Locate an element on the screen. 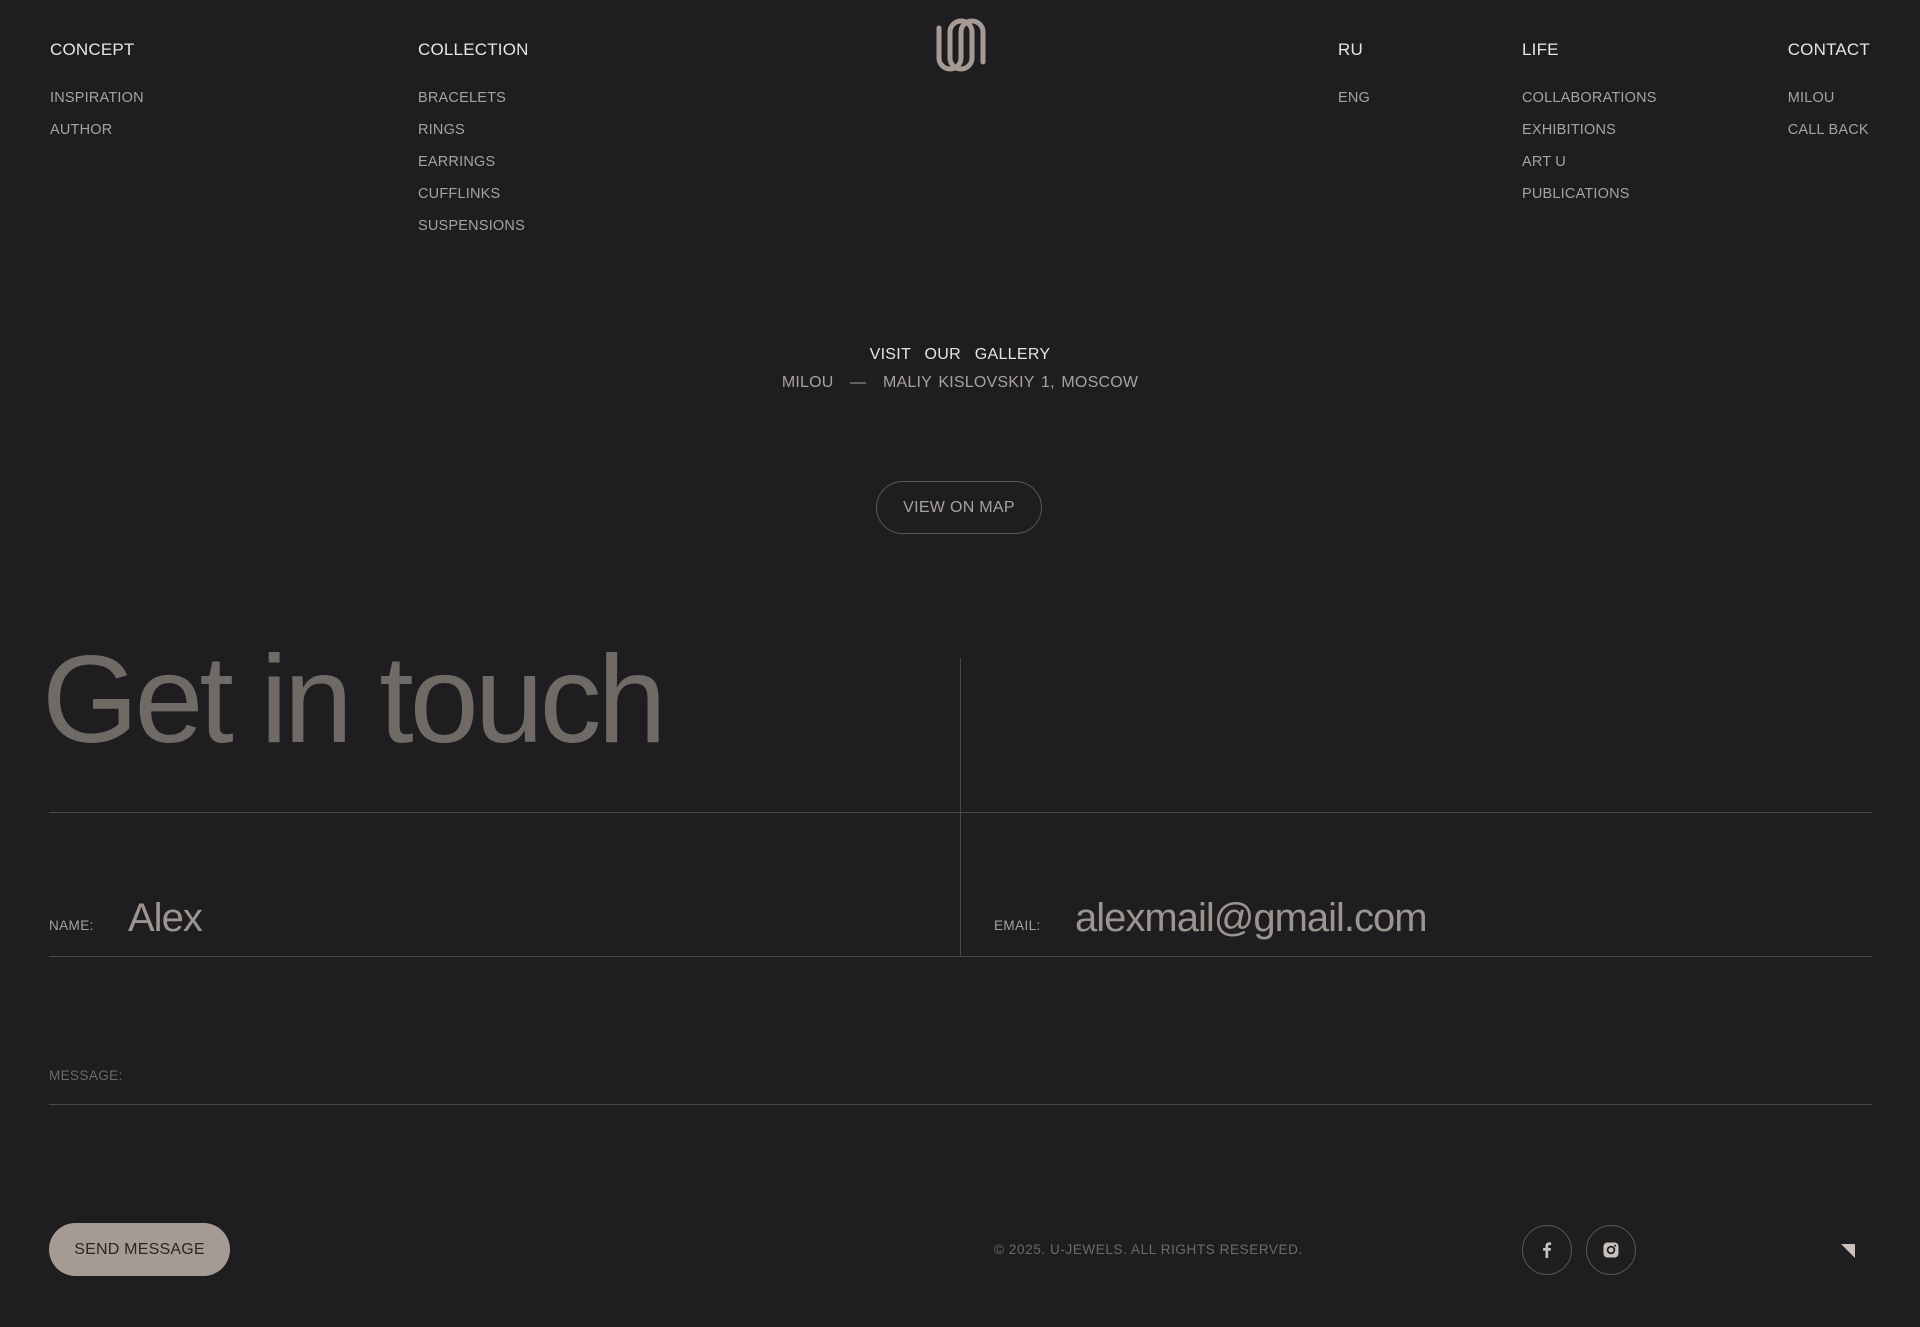  nav-item-earrings: EARRINGS is located at coordinates (473, 162).